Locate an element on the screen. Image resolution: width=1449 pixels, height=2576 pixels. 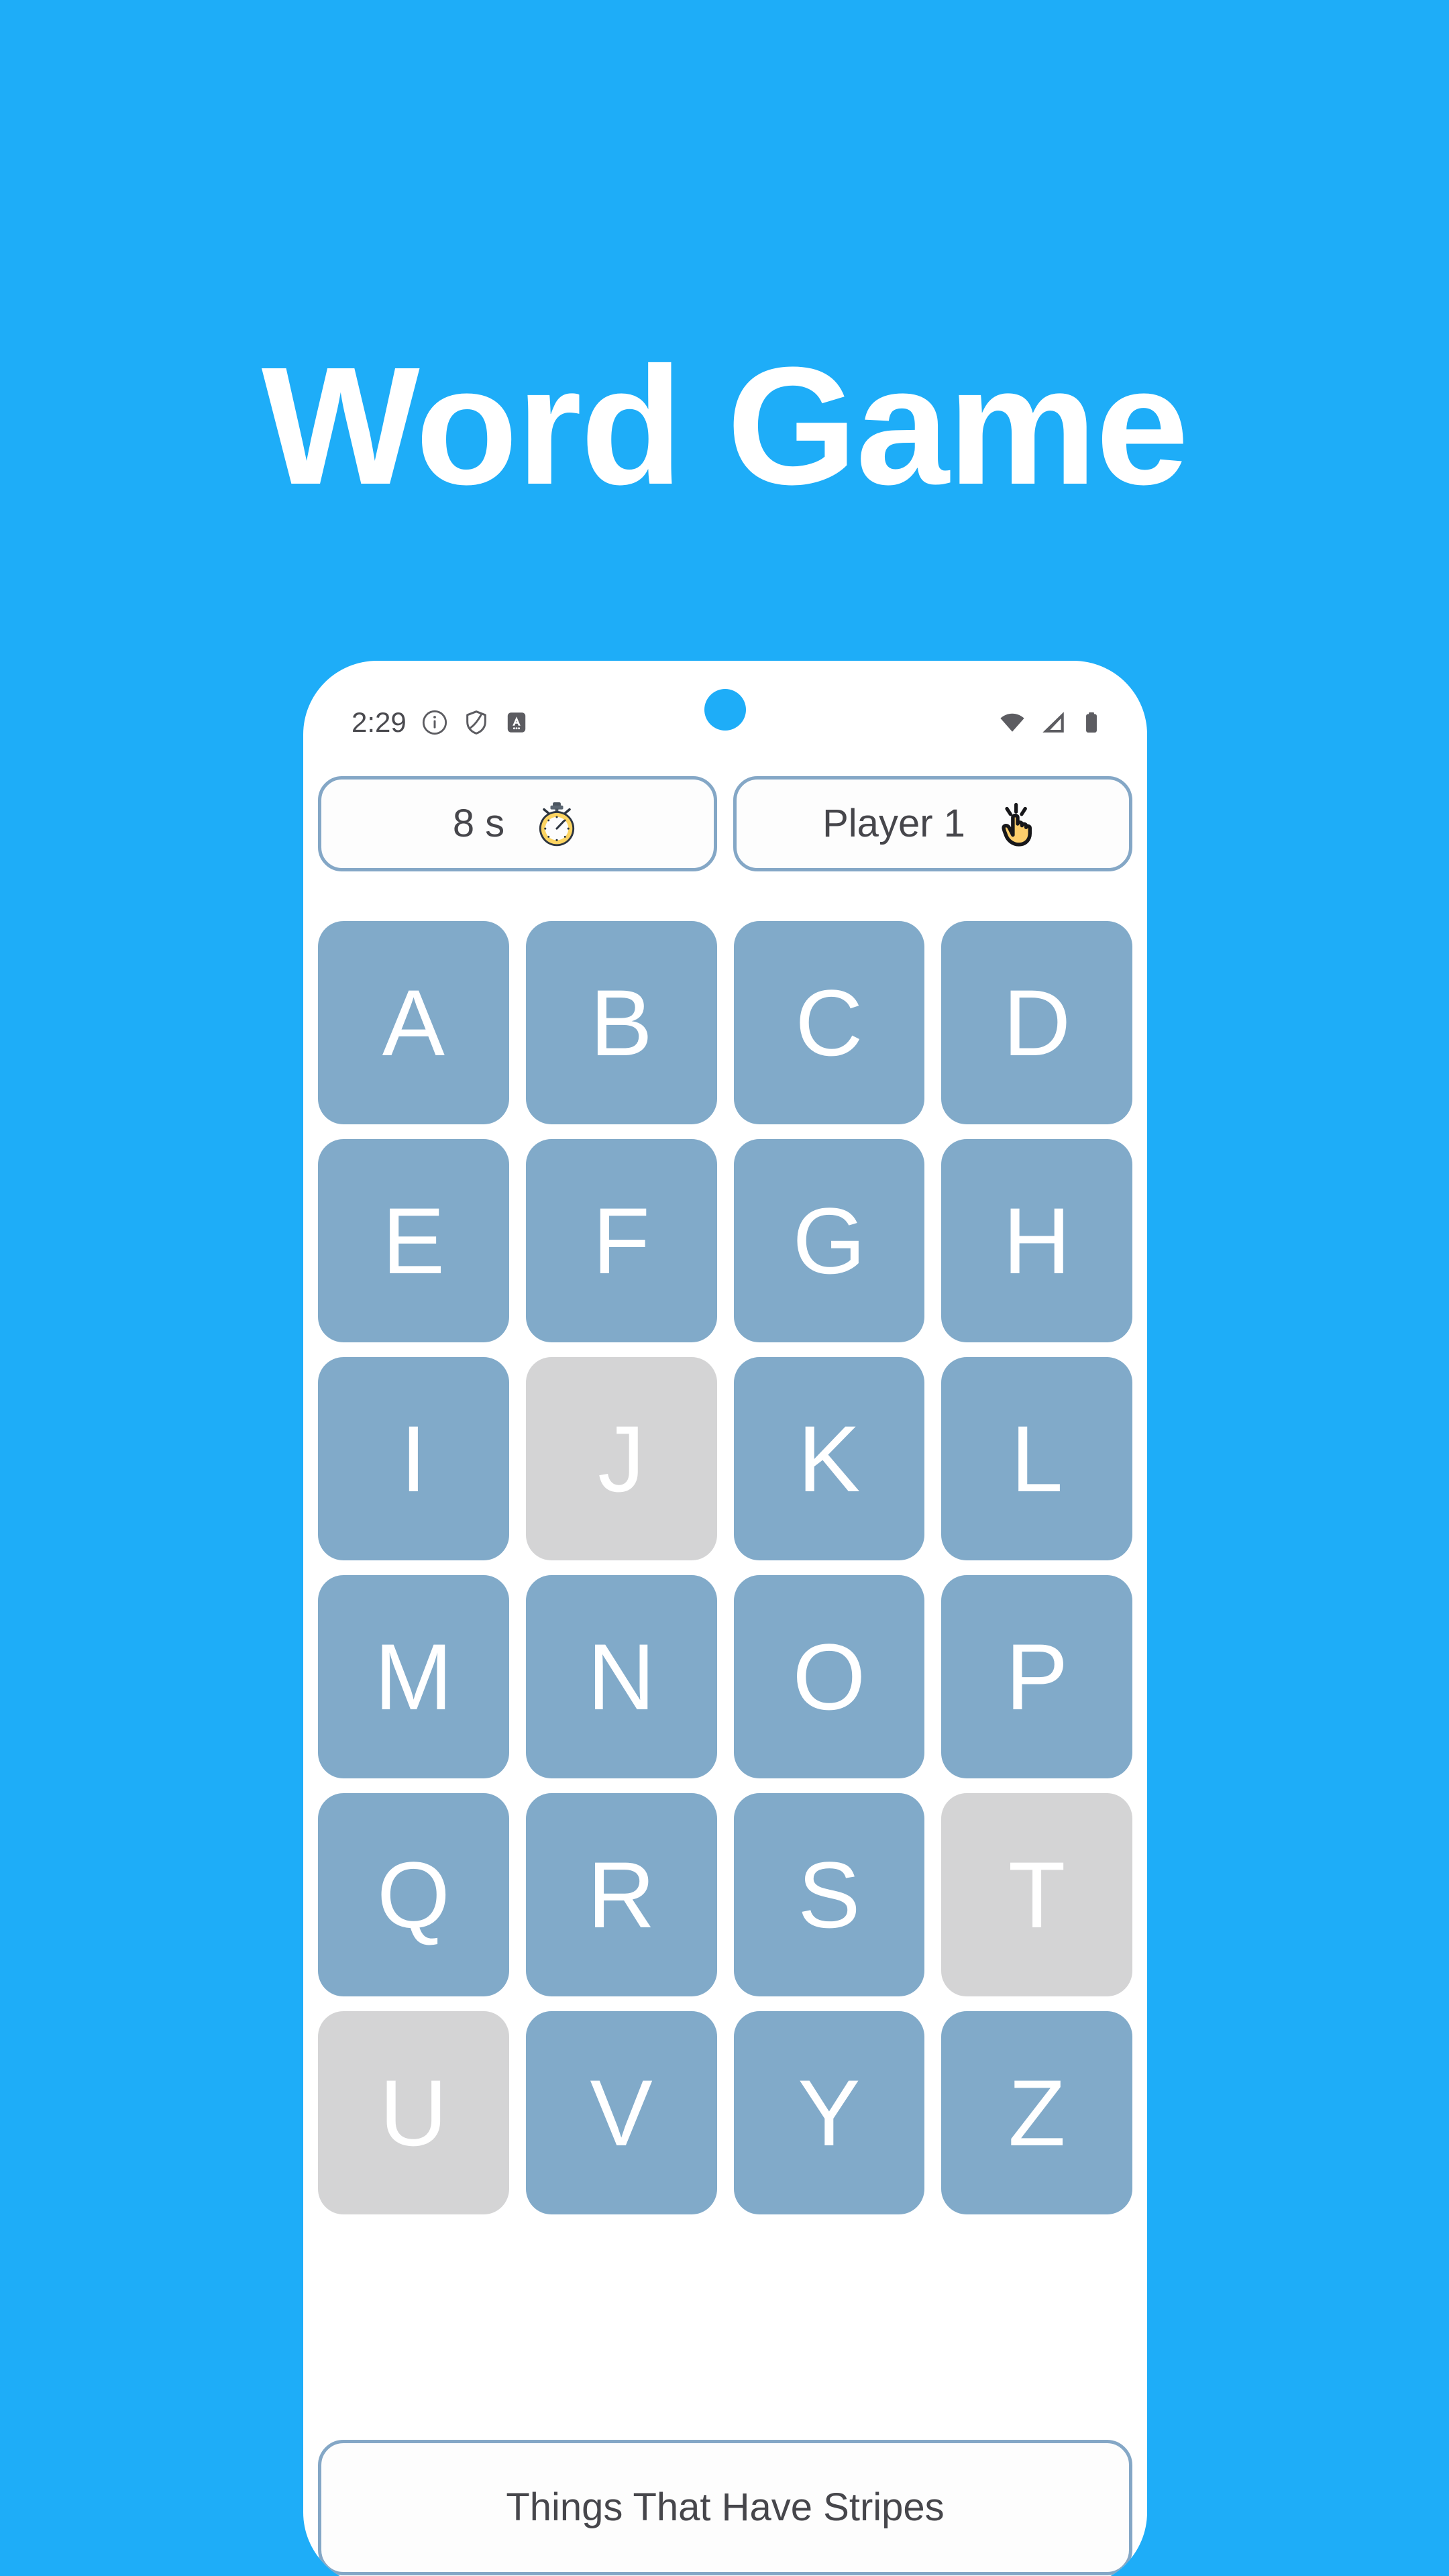
letter-tile-f: F is located at coordinates (621, 1240).